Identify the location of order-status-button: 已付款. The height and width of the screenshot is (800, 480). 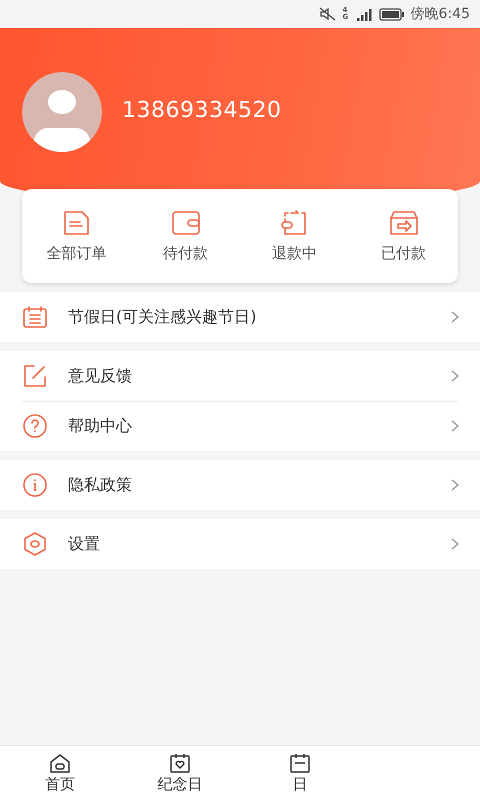
(403, 236).